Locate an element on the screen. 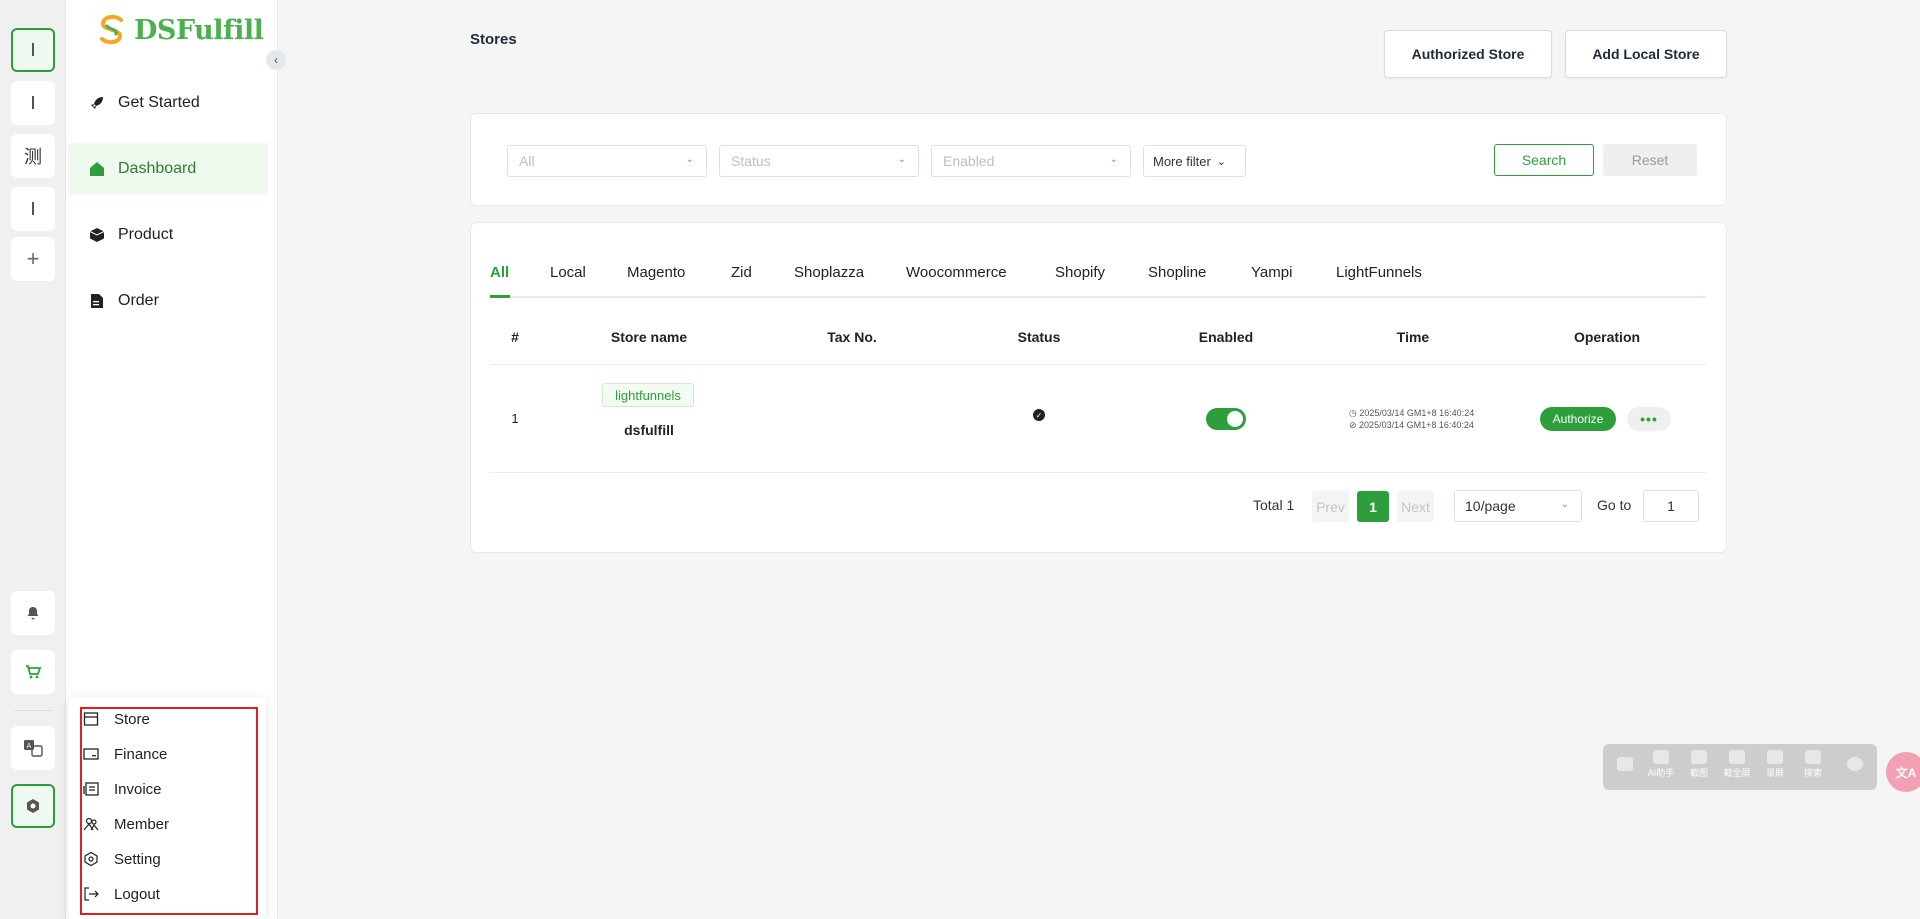  nav-get-started: Get Started is located at coordinates (168, 103).